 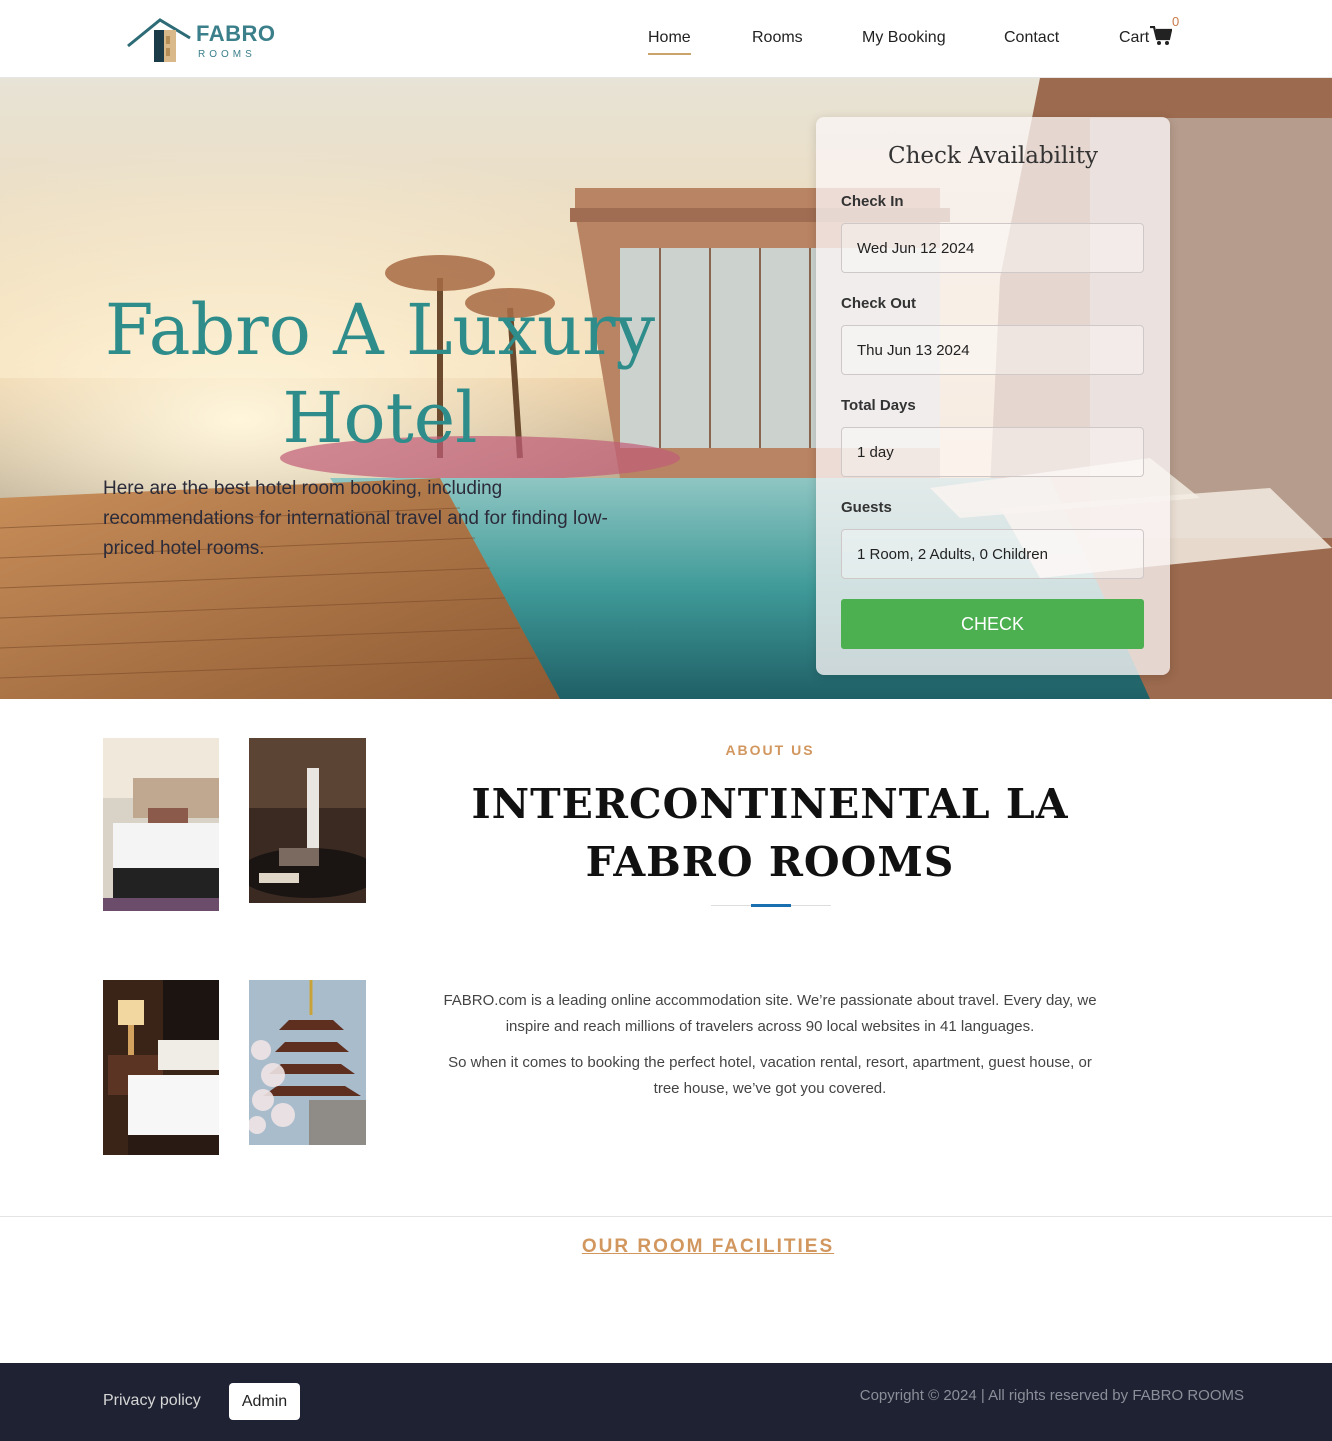 I want to click on total-days-field: 1 day, so click(x=992, y=452).